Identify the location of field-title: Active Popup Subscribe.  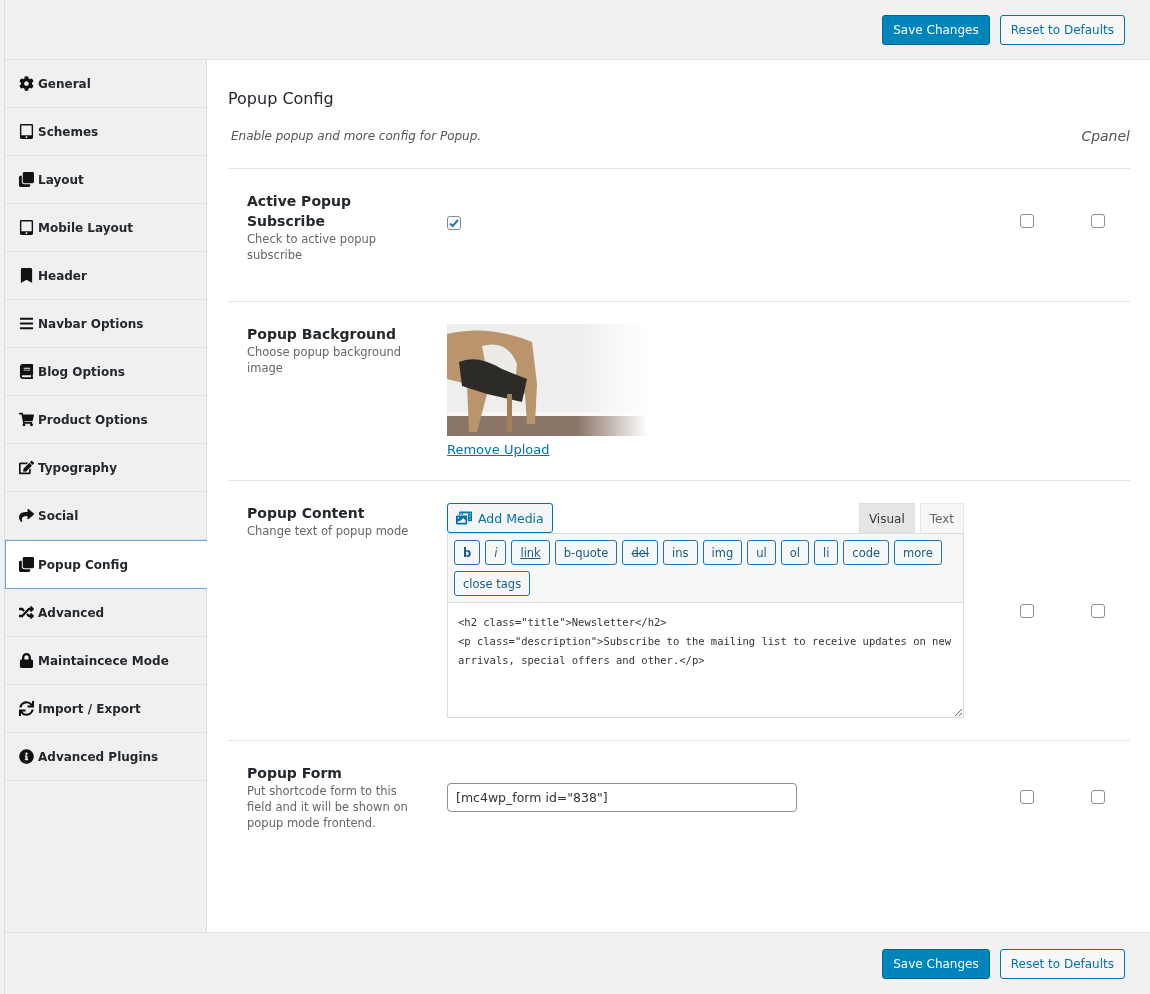
(299, 211).